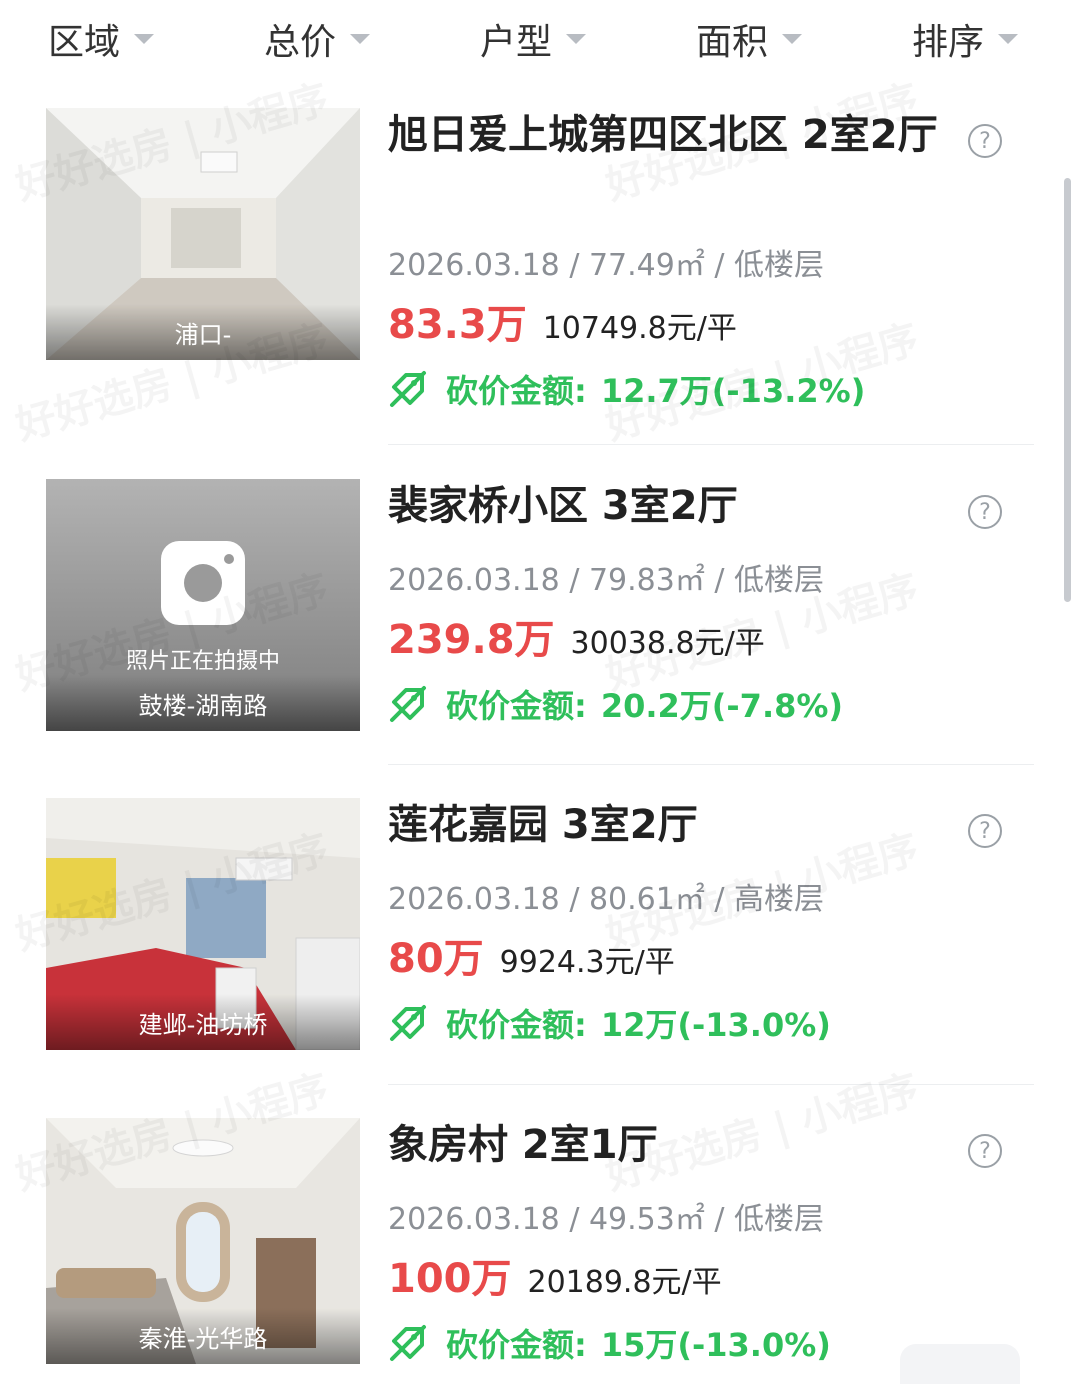  I want to click on listing-title: 莲花嘉园 3室2厅, so click(673, 825).